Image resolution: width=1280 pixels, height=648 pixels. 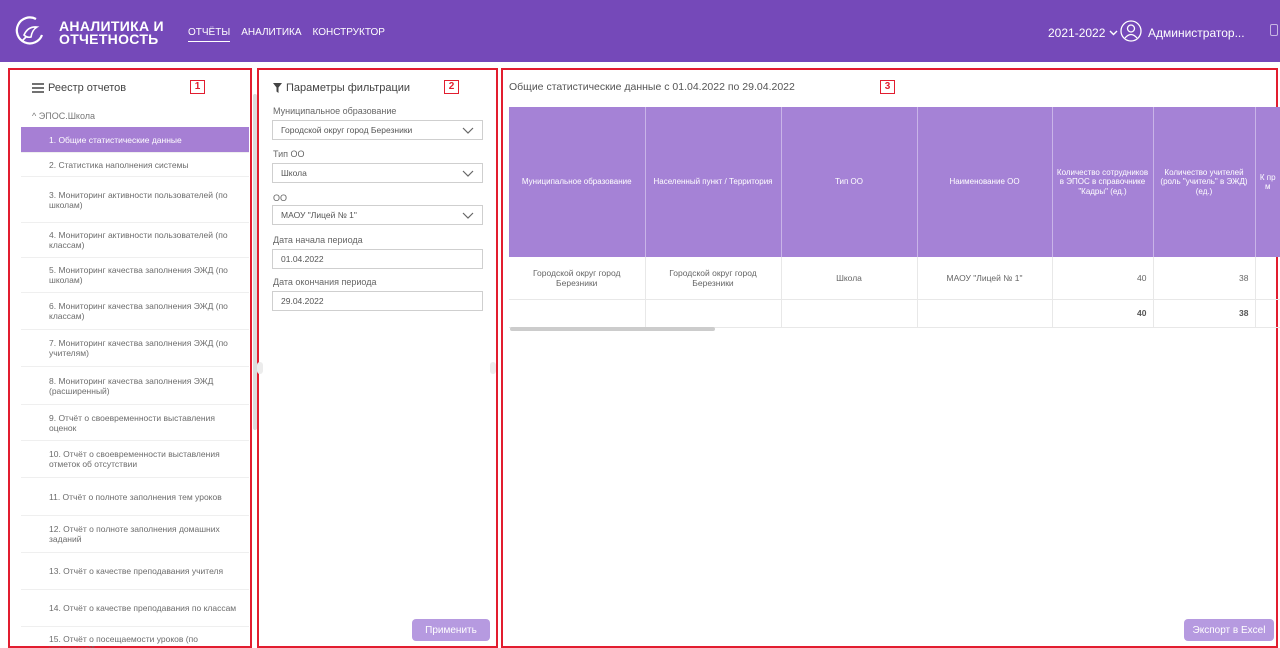 I want to click on org-select: МАОУ "Лицей № 1", so click(x=377, y=215).